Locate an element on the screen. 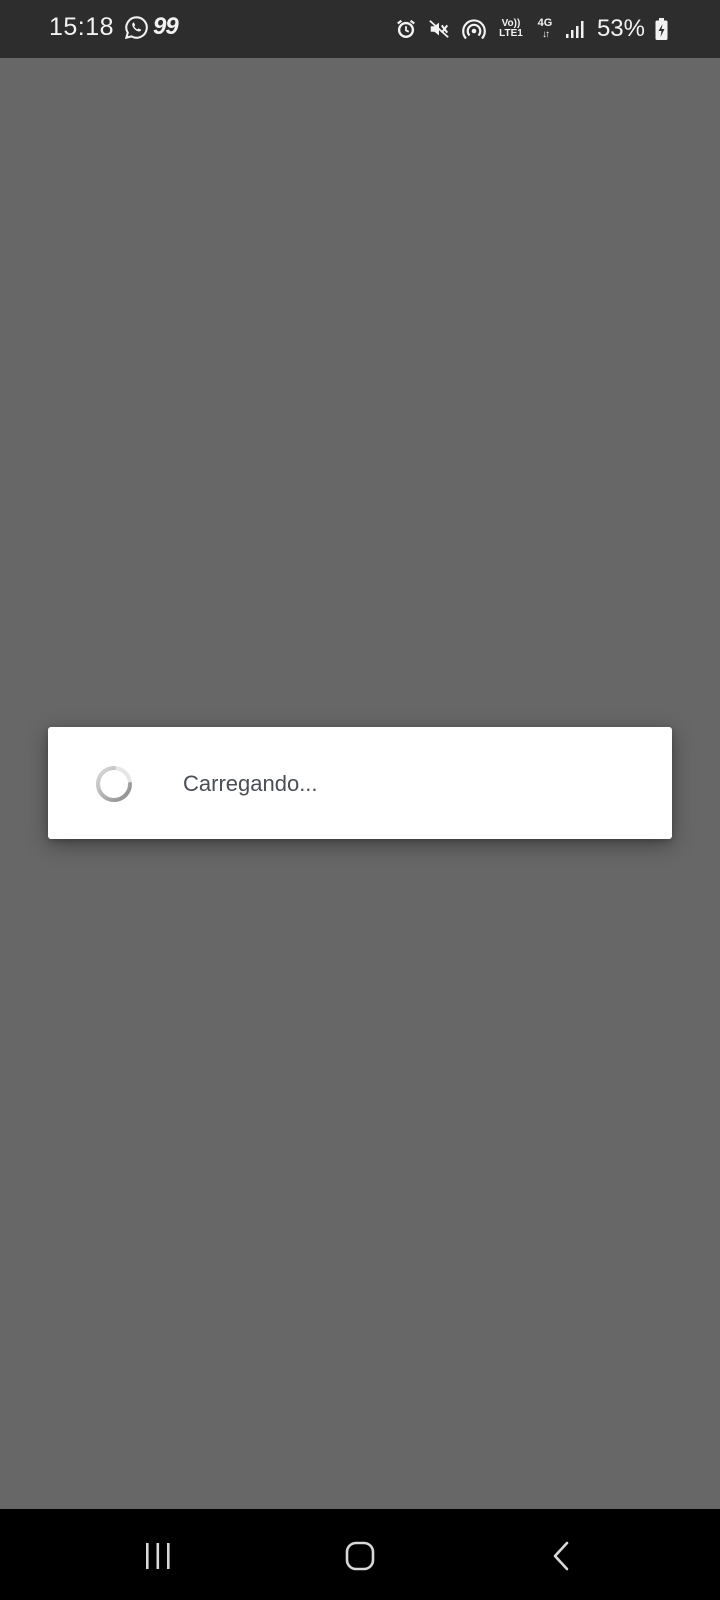 The height and width of the screenshot is (1600, 720). network-type-indicator: 4G ↓↑ is located at coordinates (545, 29).